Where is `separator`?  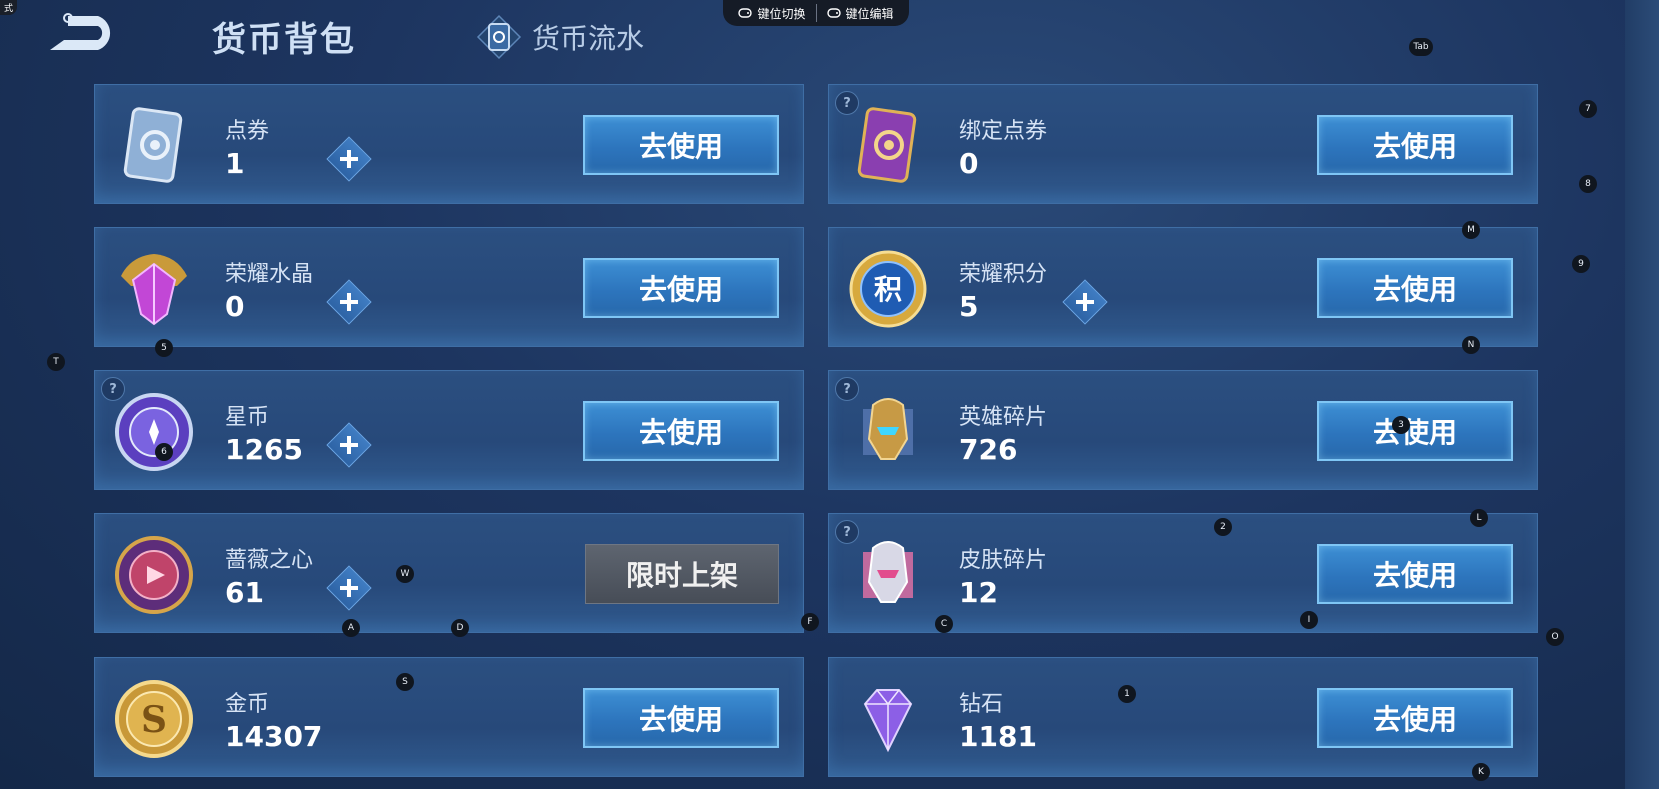 separator is located at coordinates (816, 13).